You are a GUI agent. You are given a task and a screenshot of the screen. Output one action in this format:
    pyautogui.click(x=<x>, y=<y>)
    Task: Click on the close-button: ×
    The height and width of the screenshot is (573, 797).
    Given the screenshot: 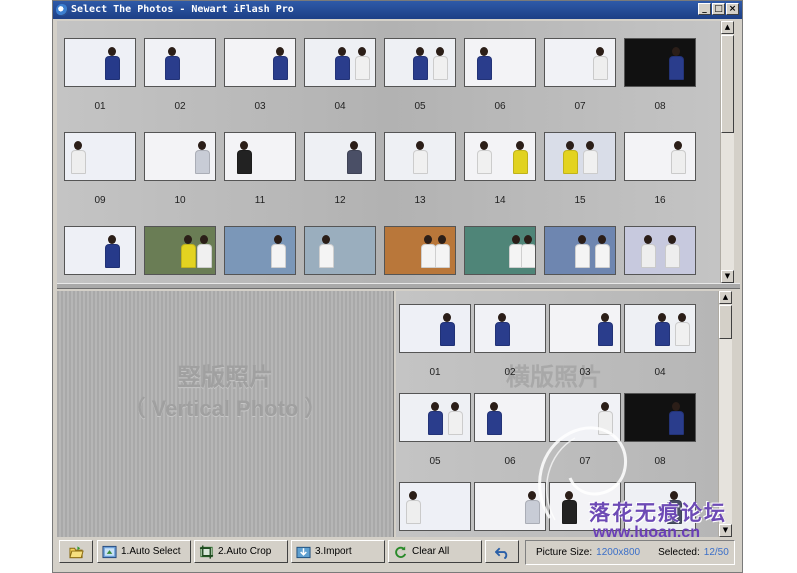 What is the action you would take?
    pyautogui.click(x=732, y=9)
    